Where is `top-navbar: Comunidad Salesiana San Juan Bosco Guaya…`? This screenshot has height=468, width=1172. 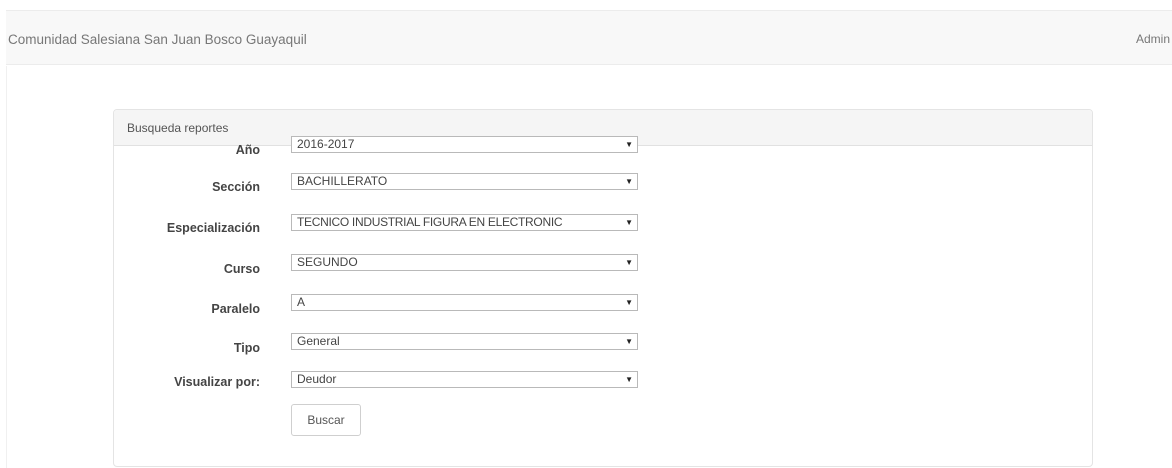 top-navbar: Comunidad Salesiana San Juan Bosco Guaya… is located at coordinates (589, 37).